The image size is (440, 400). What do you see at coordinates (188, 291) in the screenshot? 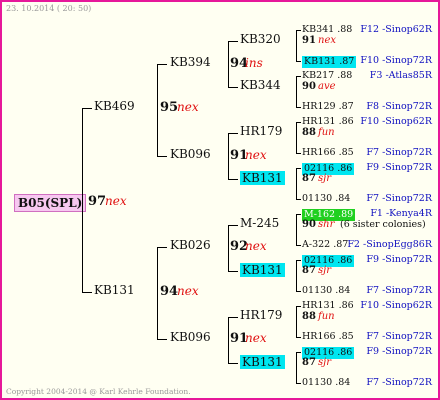
I see `gen1-tag: nex` at bounding box center [188, 291].